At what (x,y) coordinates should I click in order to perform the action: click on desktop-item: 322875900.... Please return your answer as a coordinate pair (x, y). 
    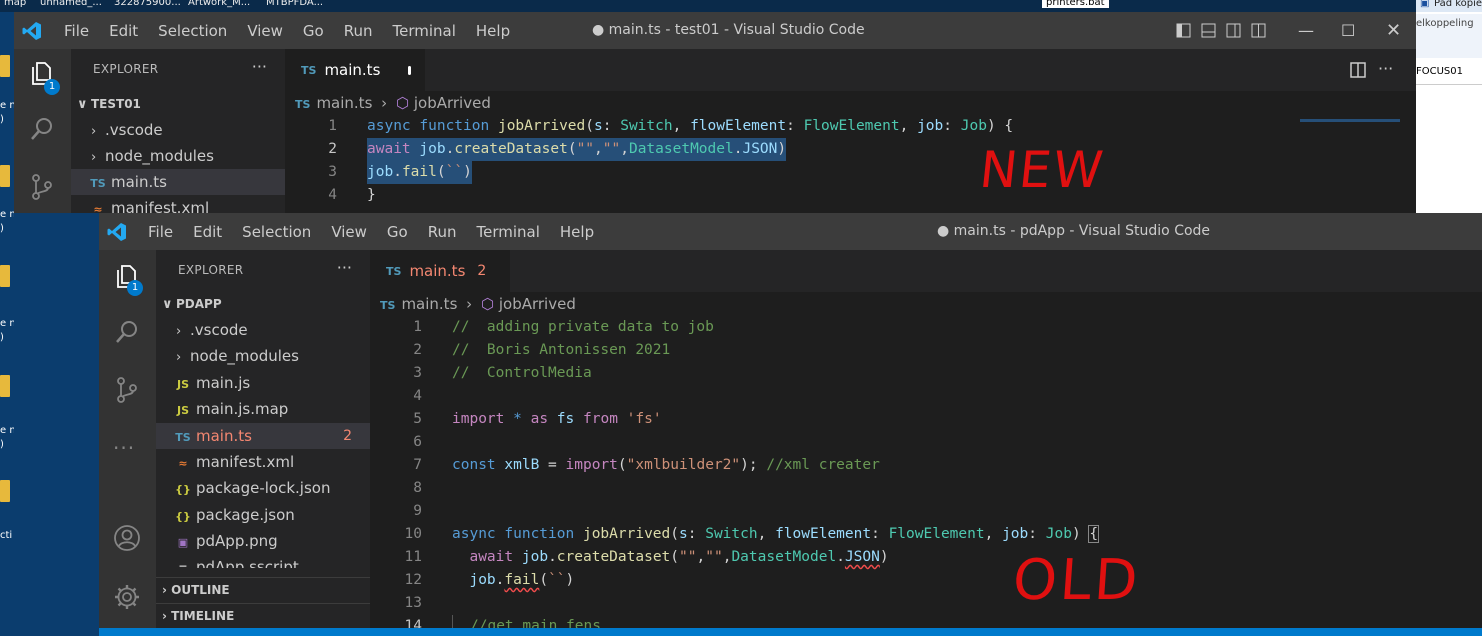
    Looking at the image, I should click on (147, 4).